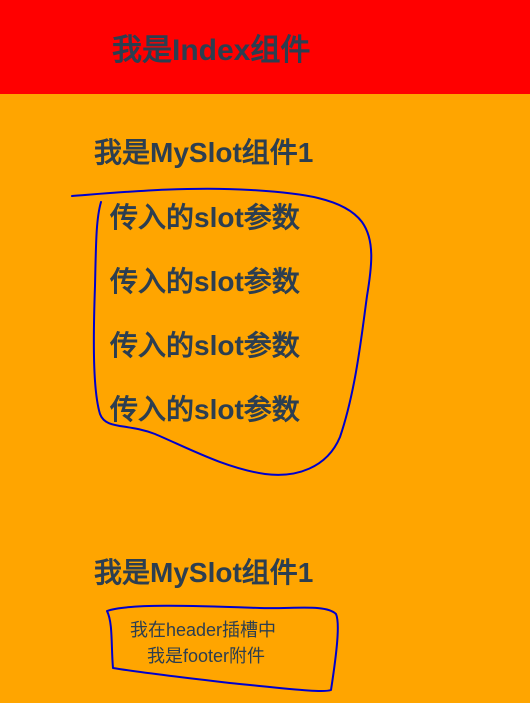 The width and height of the screenshot is (530, 703). I want to click on myslot-component-title-2: 我是MySlot组件1, so click(204, 572).